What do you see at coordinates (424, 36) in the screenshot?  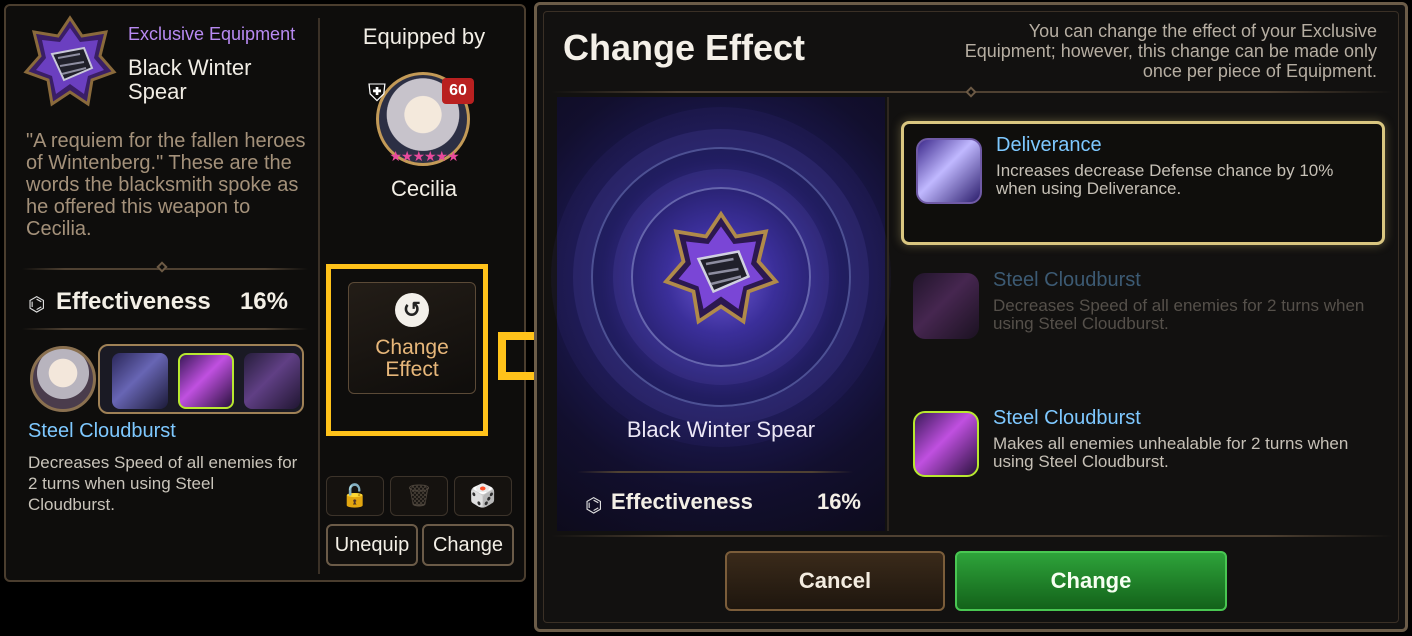 I see `equipped-by-label: Equipped by` at bounding box center [424, 36].